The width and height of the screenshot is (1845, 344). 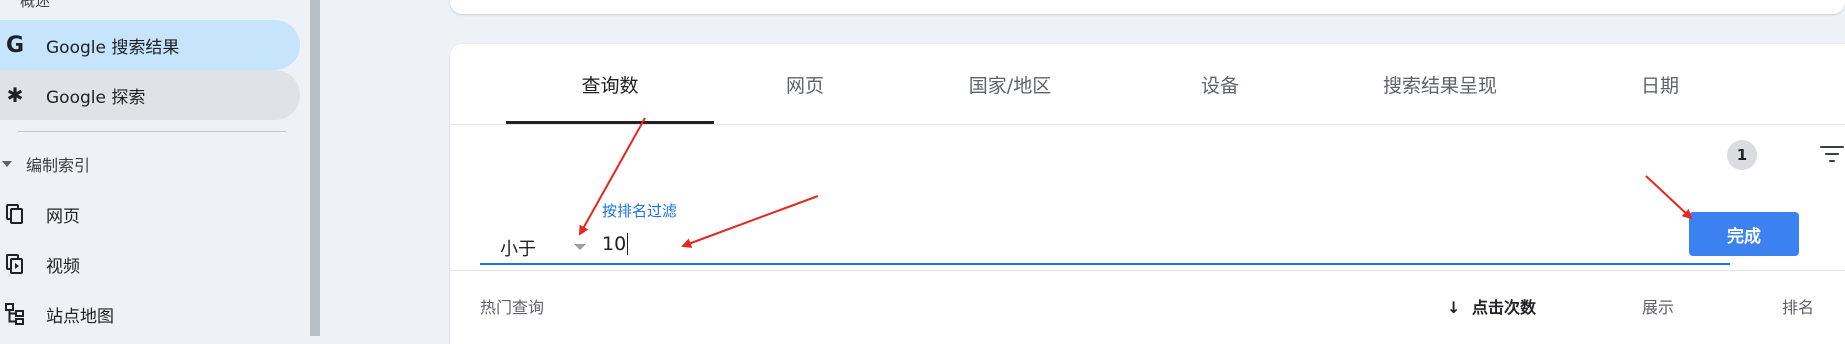 What do you see at coordinates (58, 165) in the screenshot?
I see `sidebar-section-label: 编制索引` at bounding box center [58, 165].